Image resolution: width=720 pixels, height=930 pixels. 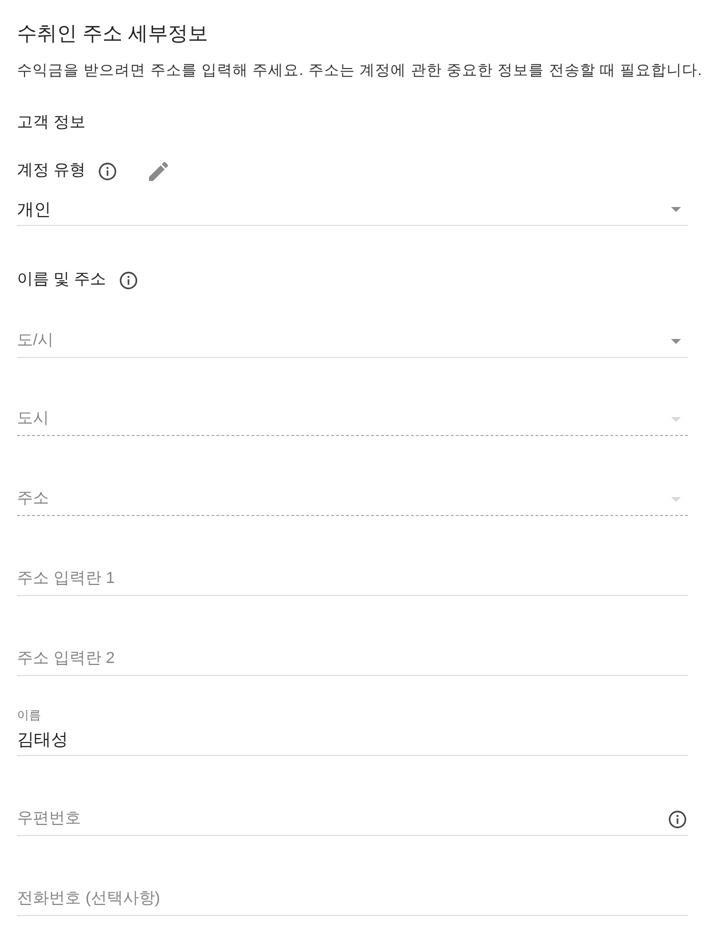 What do you see at coordinates (51, 171) in the screenshot?
I see `field-label: 계정 유형` at bounding box center [51, 171].